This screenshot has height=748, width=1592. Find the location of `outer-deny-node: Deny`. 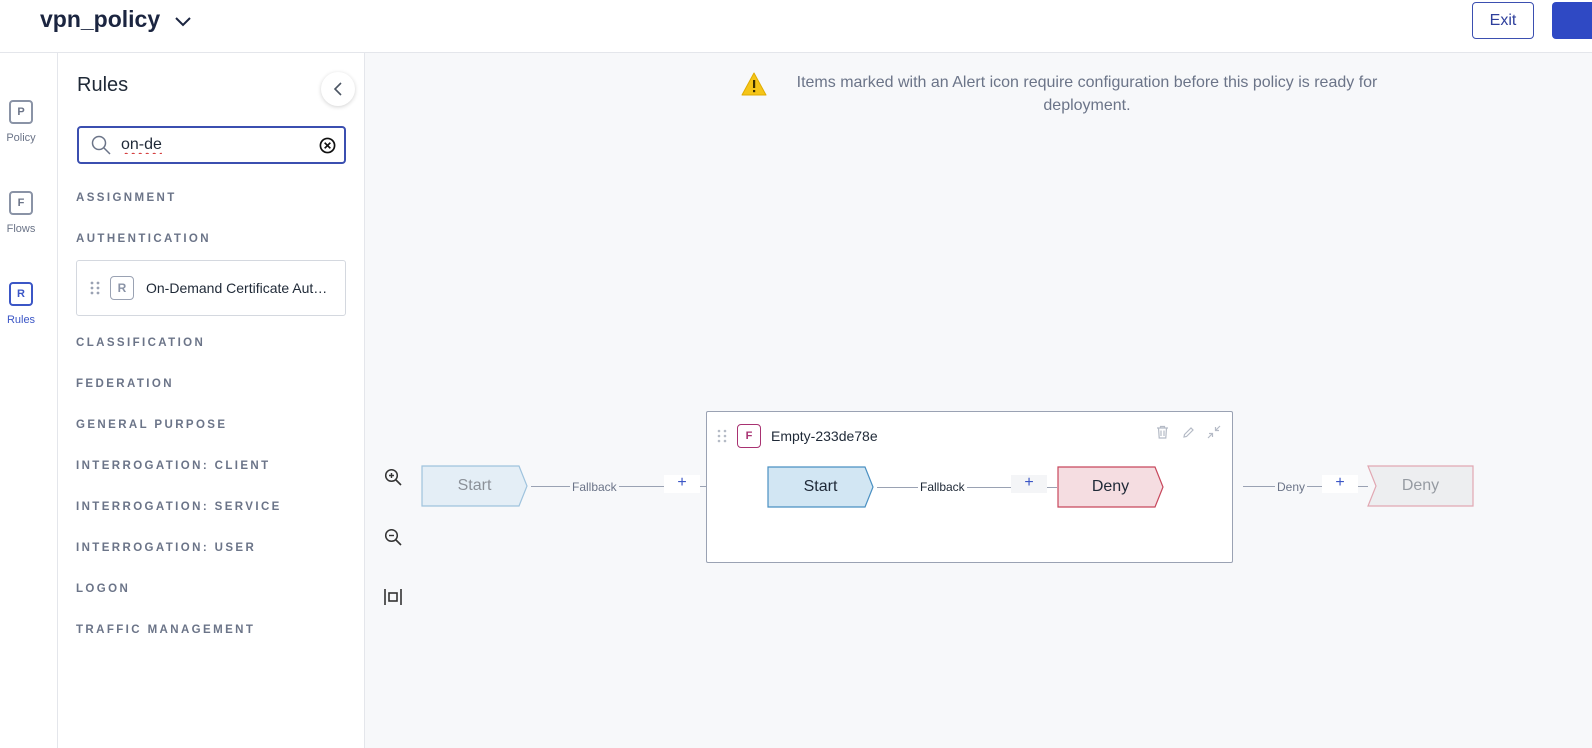

outer-deny-node: Deny is located at coordinates (1420, 486).